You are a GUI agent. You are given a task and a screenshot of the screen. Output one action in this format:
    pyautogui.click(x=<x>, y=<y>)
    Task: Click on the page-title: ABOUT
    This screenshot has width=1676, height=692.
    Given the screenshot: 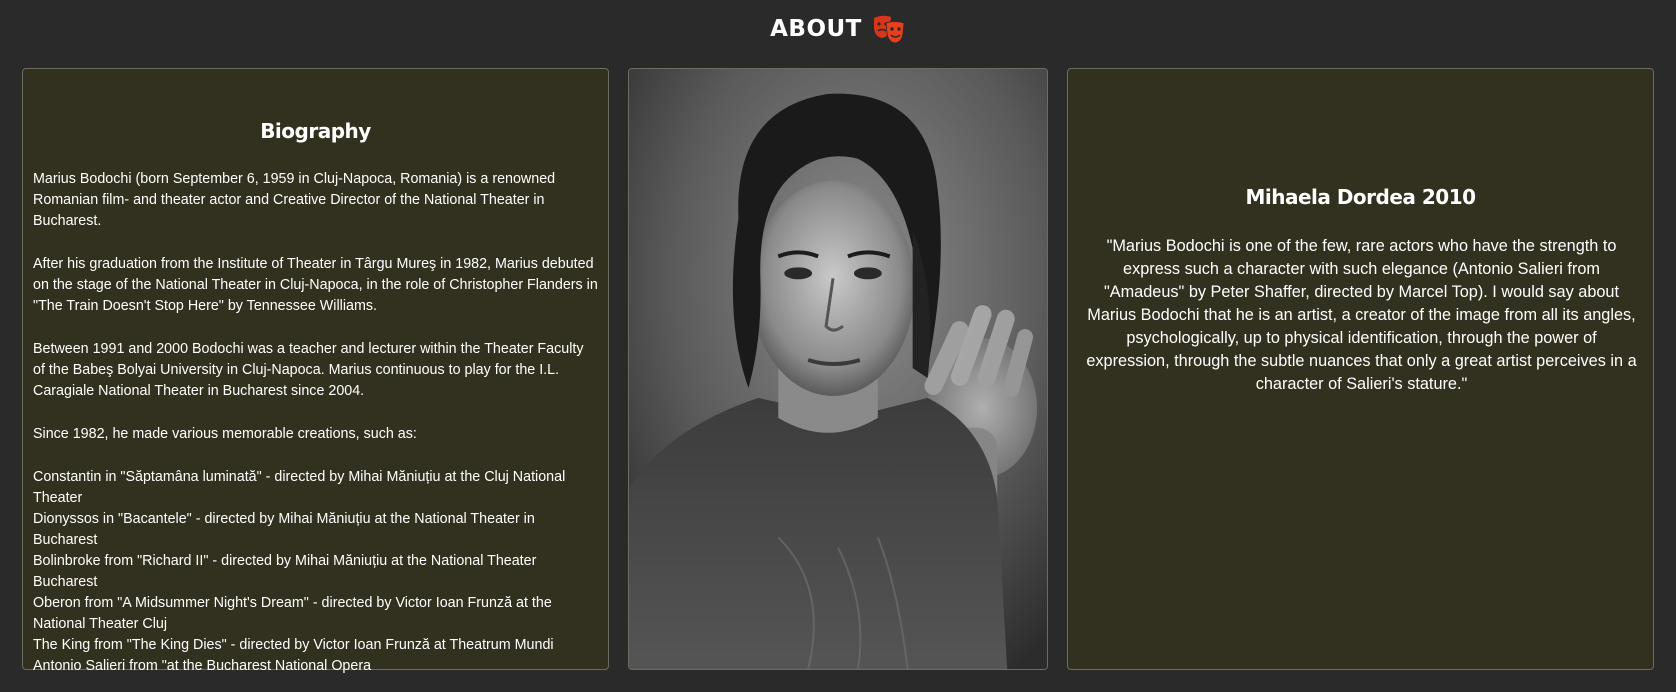 What is the action you would take?
    pyautogui.click(x=816, y=29)
    